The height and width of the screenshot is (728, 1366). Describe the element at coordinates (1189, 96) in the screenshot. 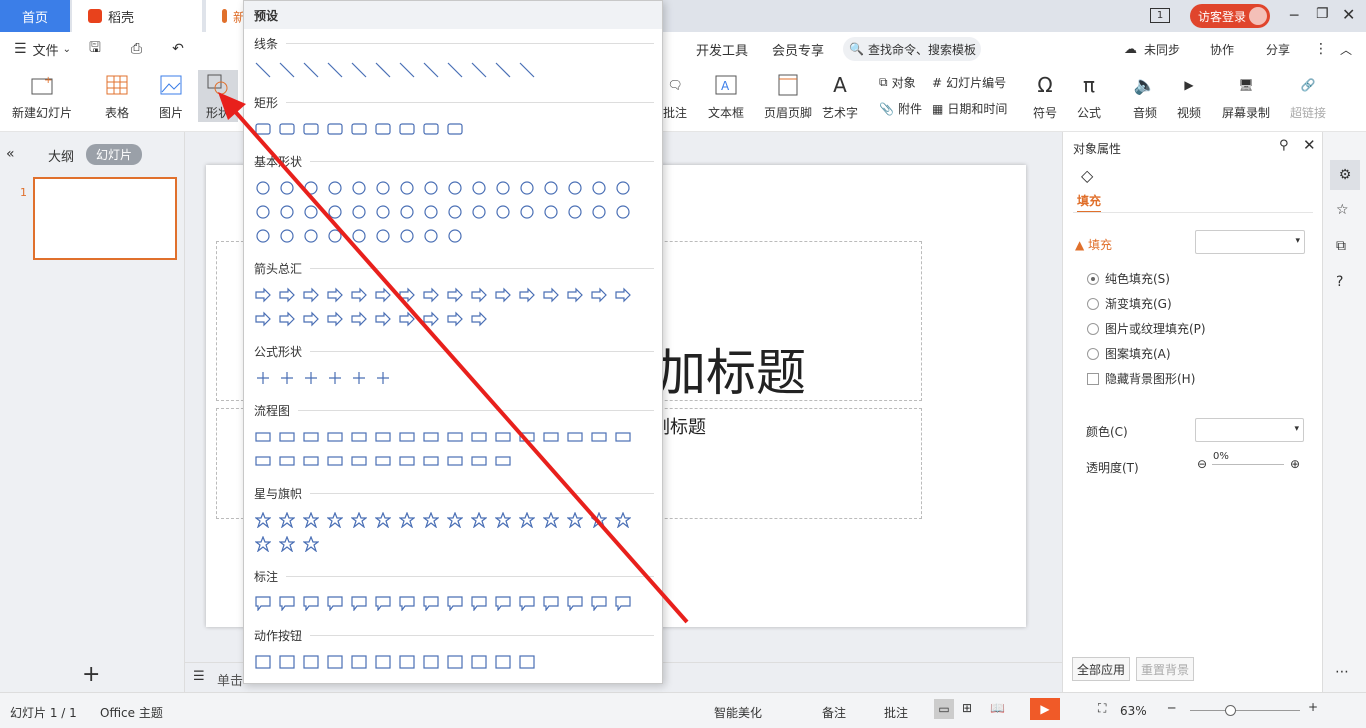

I see `video-button: ▶ 视频` at that location.